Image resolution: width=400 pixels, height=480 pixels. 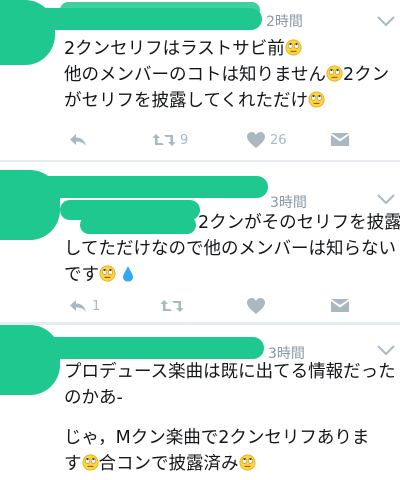 What do you see at coordinates (127, 274) in the screenshot?
I see `droplet-emoji` at bounding box center [127, 274].